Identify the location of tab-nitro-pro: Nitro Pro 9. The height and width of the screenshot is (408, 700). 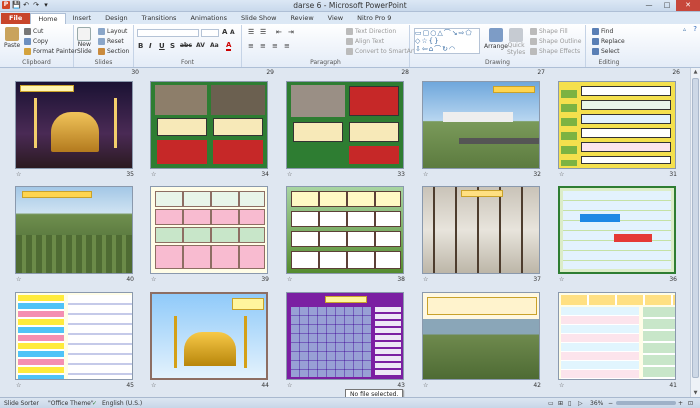
(374, 18).